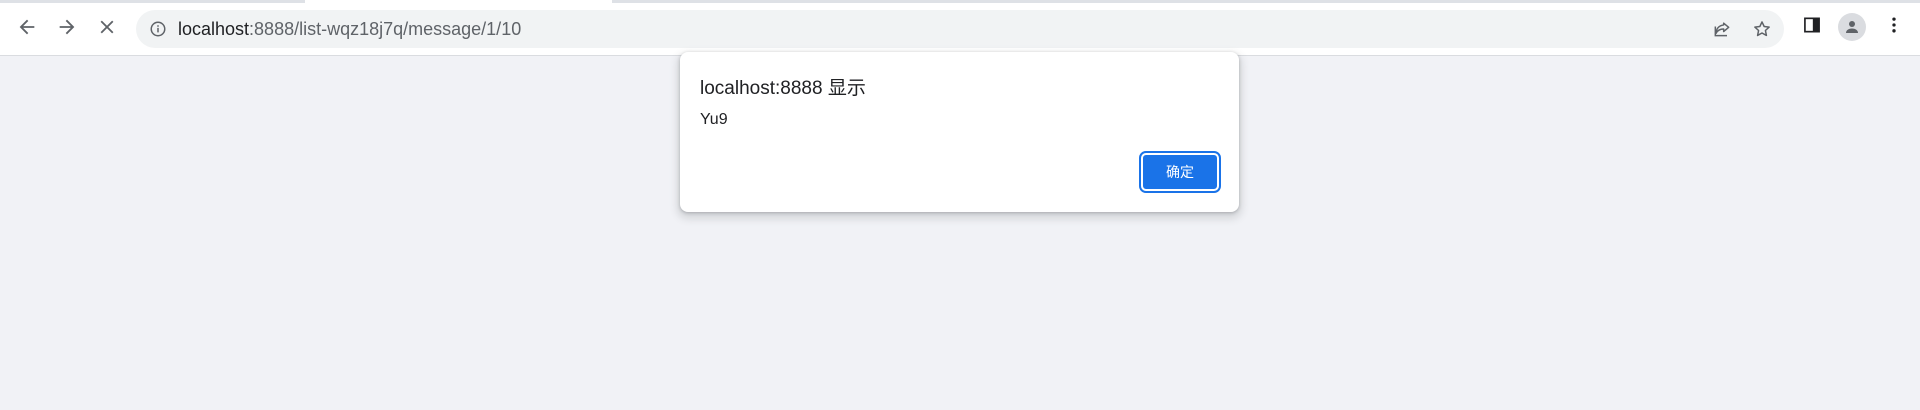 The image size is (1920, 410). What do you see at coordinates (783, 88) in the screenshot?
I see `dialog-title: localhost:8888 显示` at bounding box center [783, 88].